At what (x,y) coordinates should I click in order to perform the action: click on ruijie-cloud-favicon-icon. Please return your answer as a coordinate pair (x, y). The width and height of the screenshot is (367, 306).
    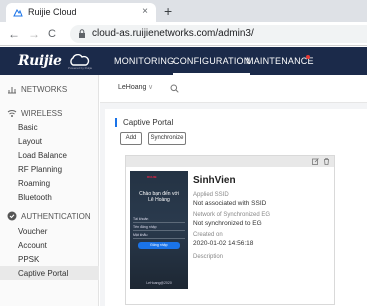
    Looking at the image, I should click on (18, 13).